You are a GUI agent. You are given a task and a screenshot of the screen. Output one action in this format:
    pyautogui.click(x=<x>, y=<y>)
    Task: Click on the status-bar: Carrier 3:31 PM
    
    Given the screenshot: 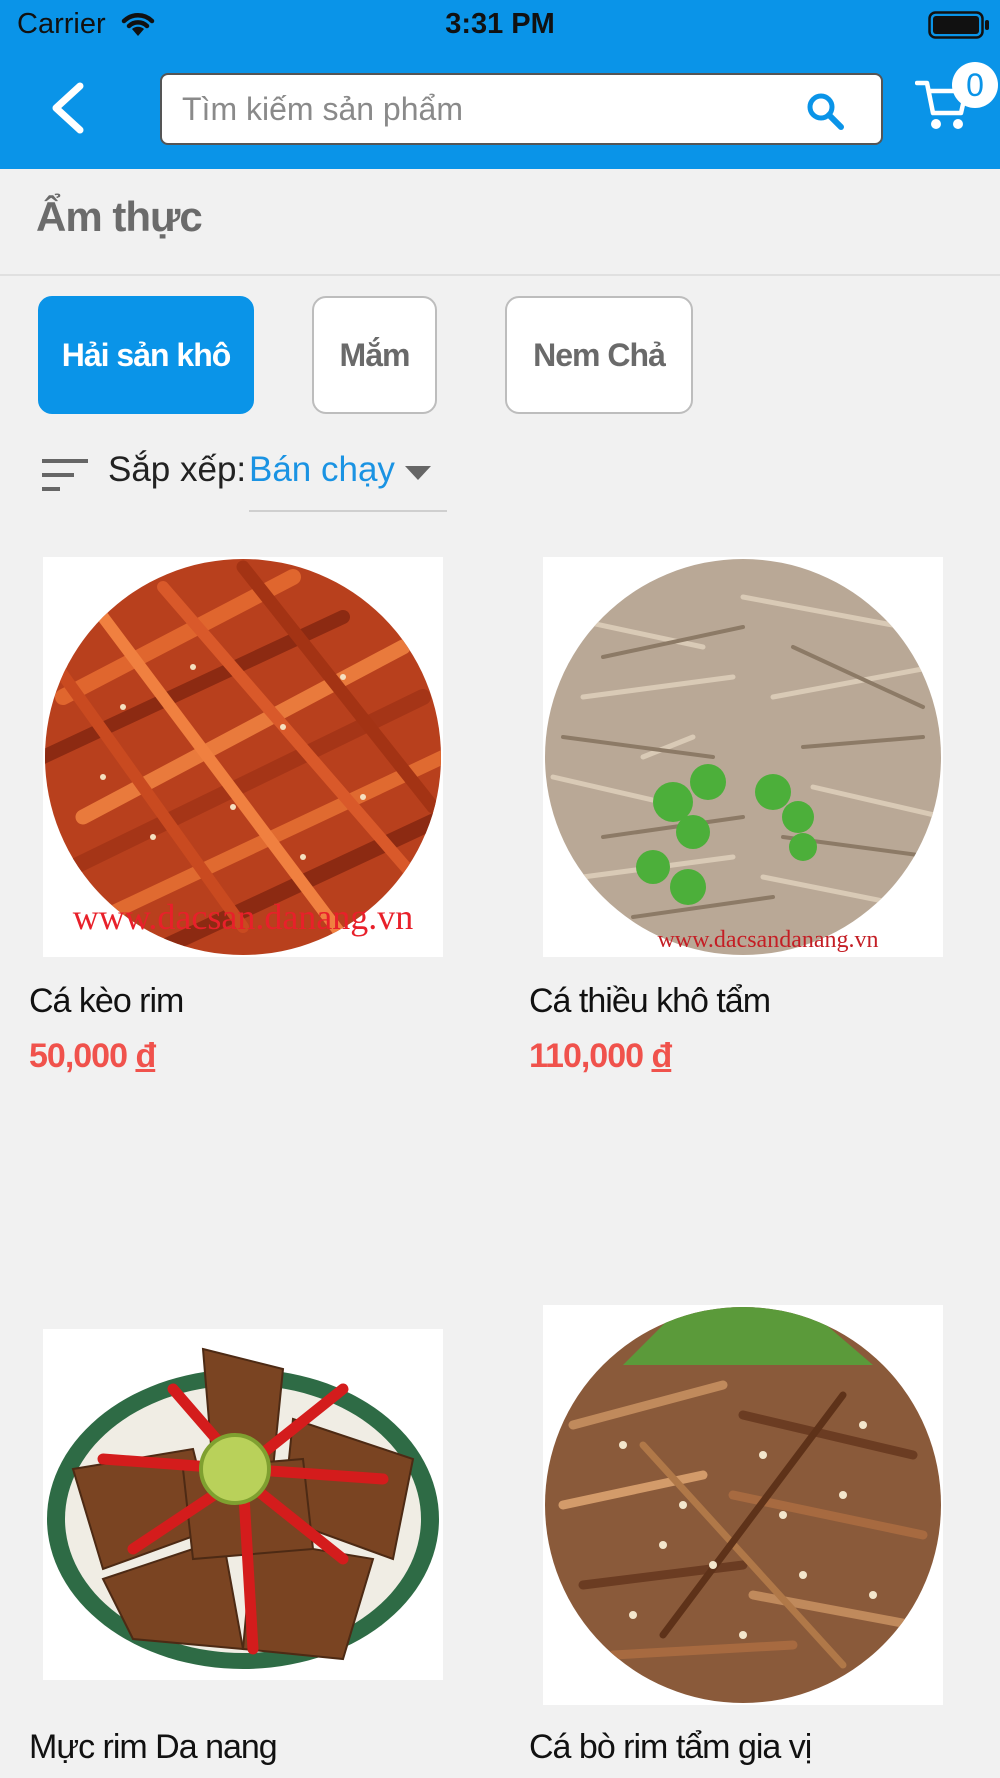 What is the action you would take?
    pyautogui.click(x=500, y=25)
    